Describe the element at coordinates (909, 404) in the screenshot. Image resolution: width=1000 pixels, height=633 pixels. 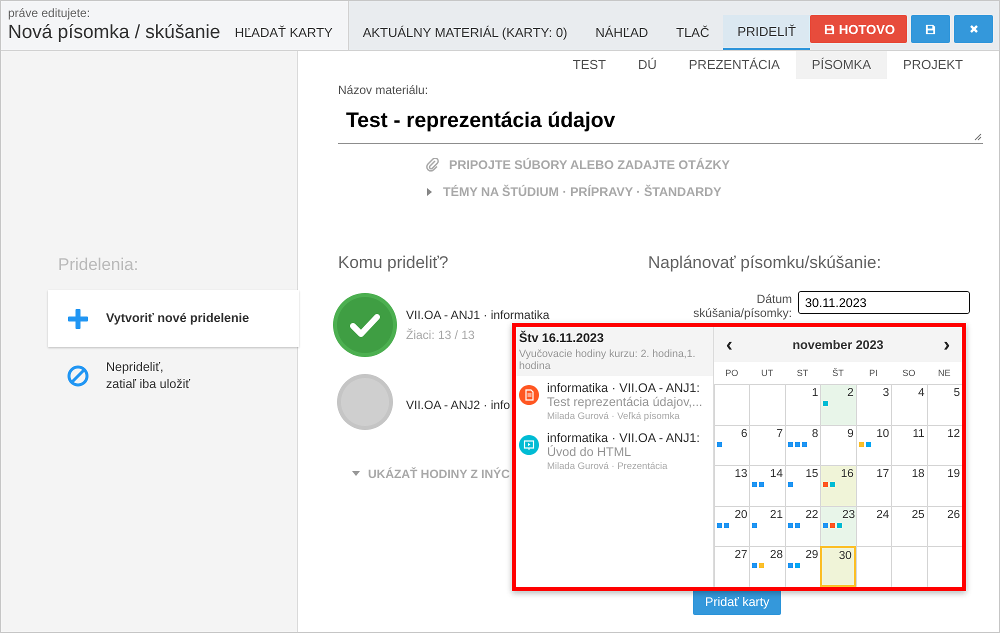
I see `calendar-day: 4` at that location.